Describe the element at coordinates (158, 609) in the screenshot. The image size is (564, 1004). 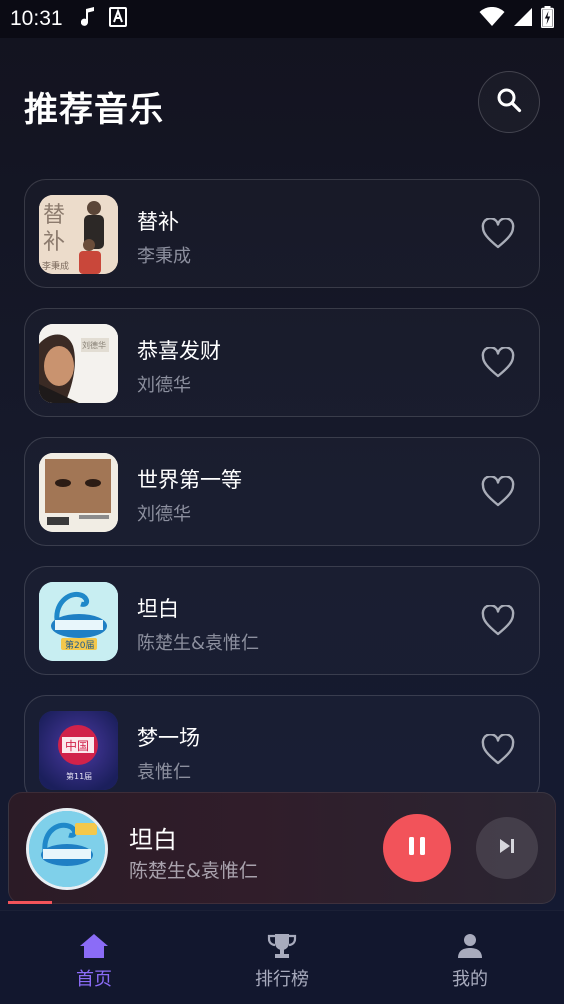
I see `song-title: 坦白` at that location.